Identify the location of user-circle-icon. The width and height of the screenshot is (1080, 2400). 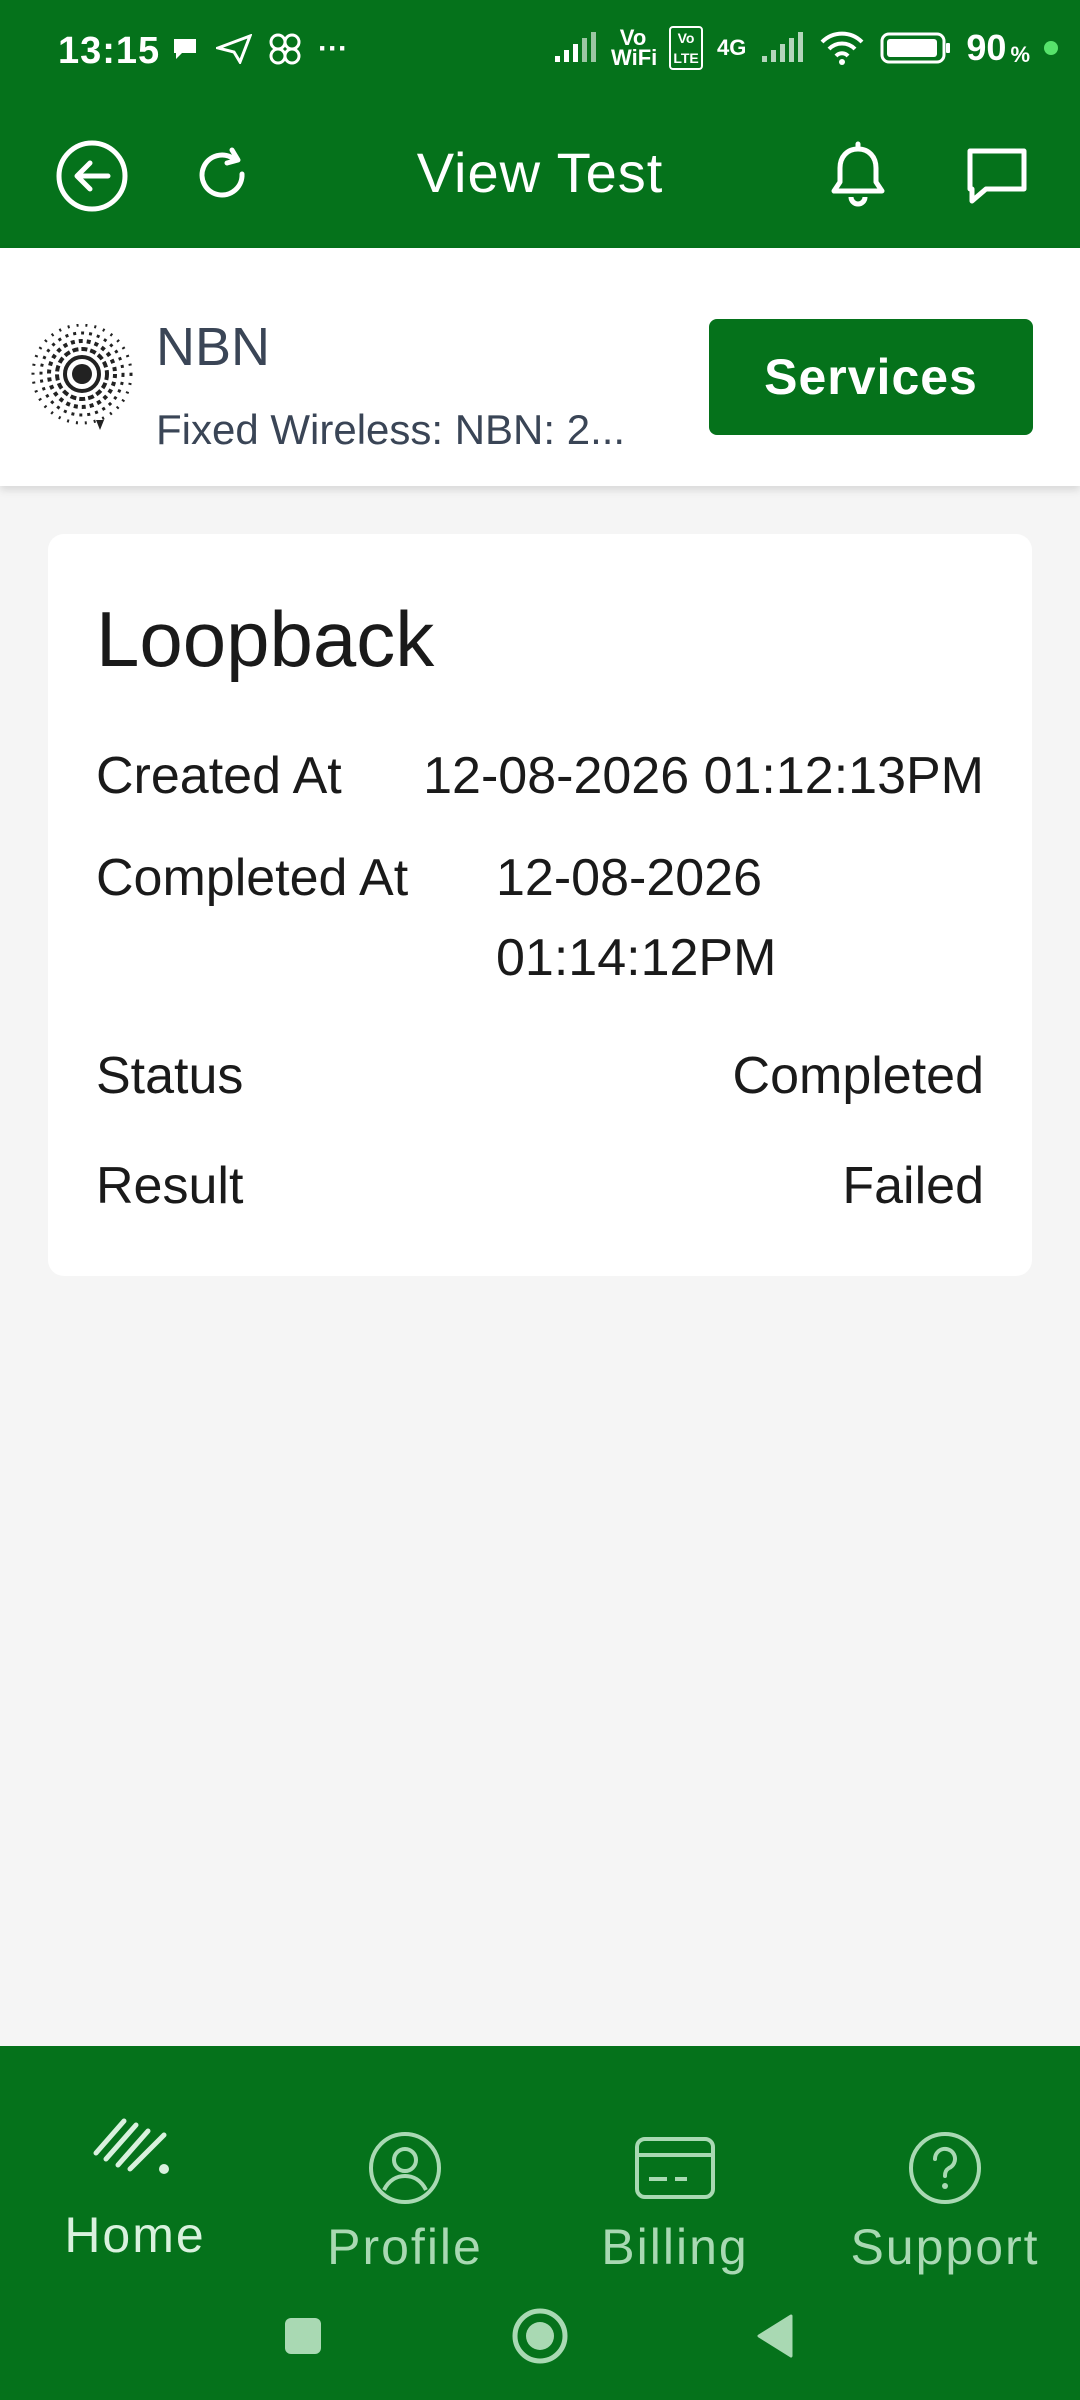
(405, 2168).